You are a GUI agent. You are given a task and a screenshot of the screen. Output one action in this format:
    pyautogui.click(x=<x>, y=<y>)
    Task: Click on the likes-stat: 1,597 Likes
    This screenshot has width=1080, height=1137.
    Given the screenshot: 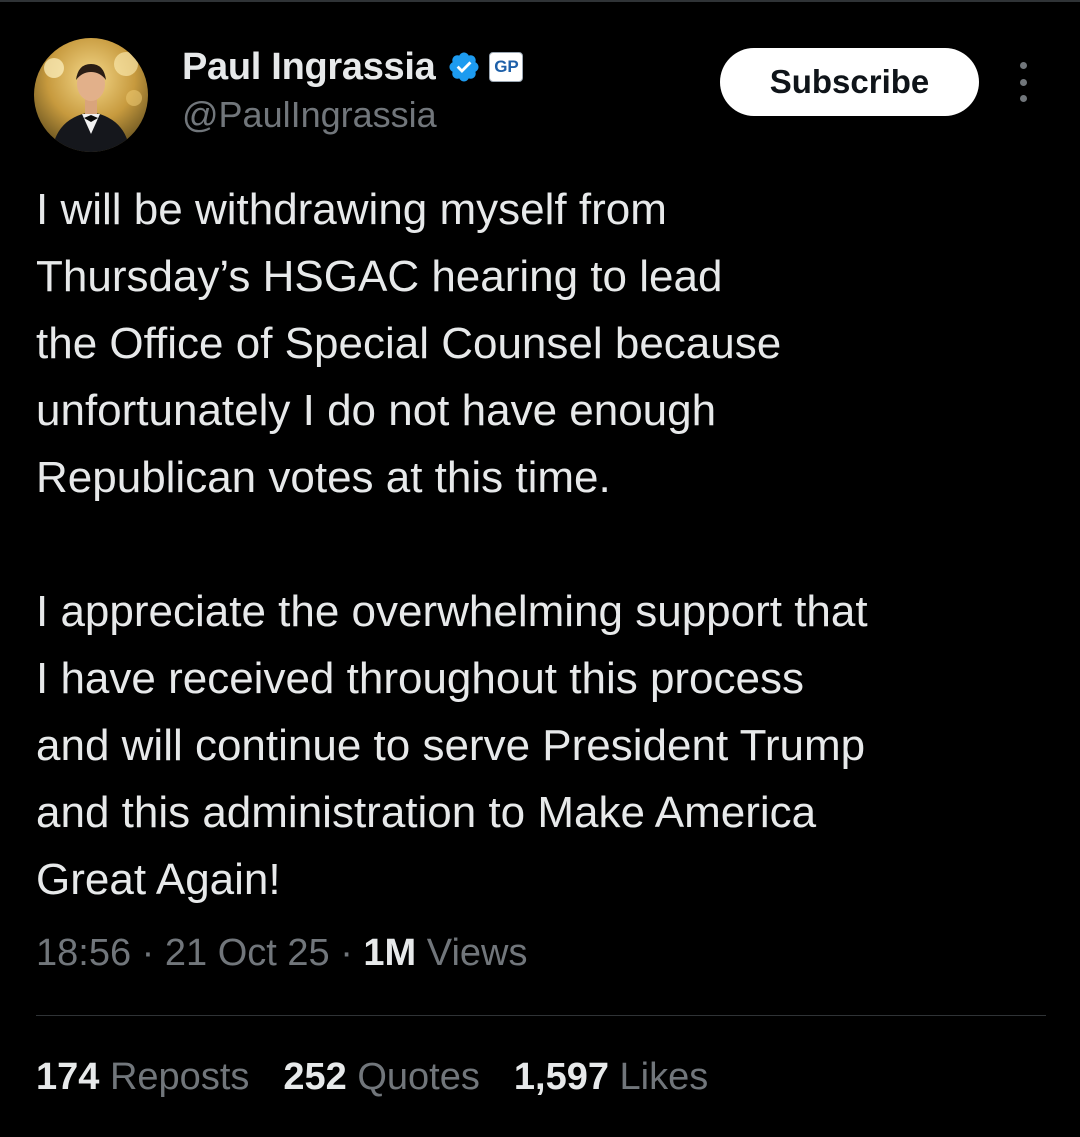 What is the action you would take?
    pyautogui.click(x=611, y=1077)
    